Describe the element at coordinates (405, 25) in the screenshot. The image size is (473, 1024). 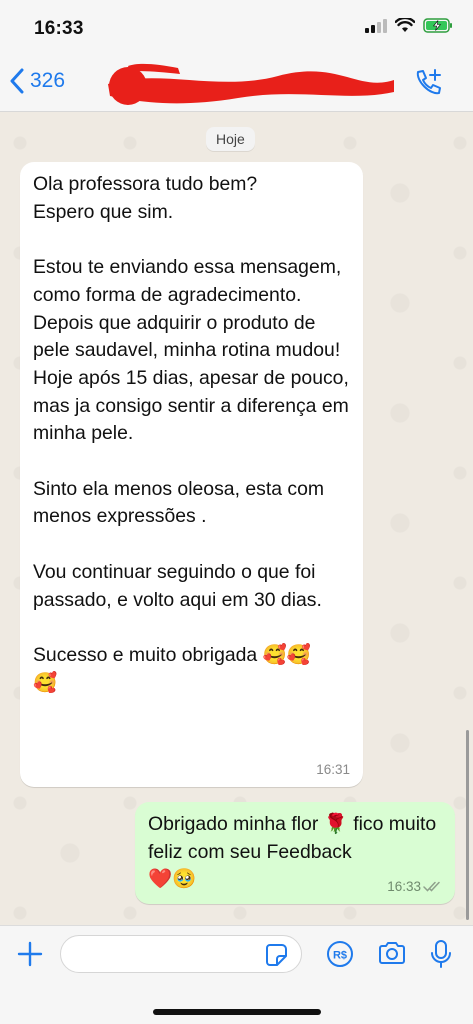
I see `wifi-icon` at that location.